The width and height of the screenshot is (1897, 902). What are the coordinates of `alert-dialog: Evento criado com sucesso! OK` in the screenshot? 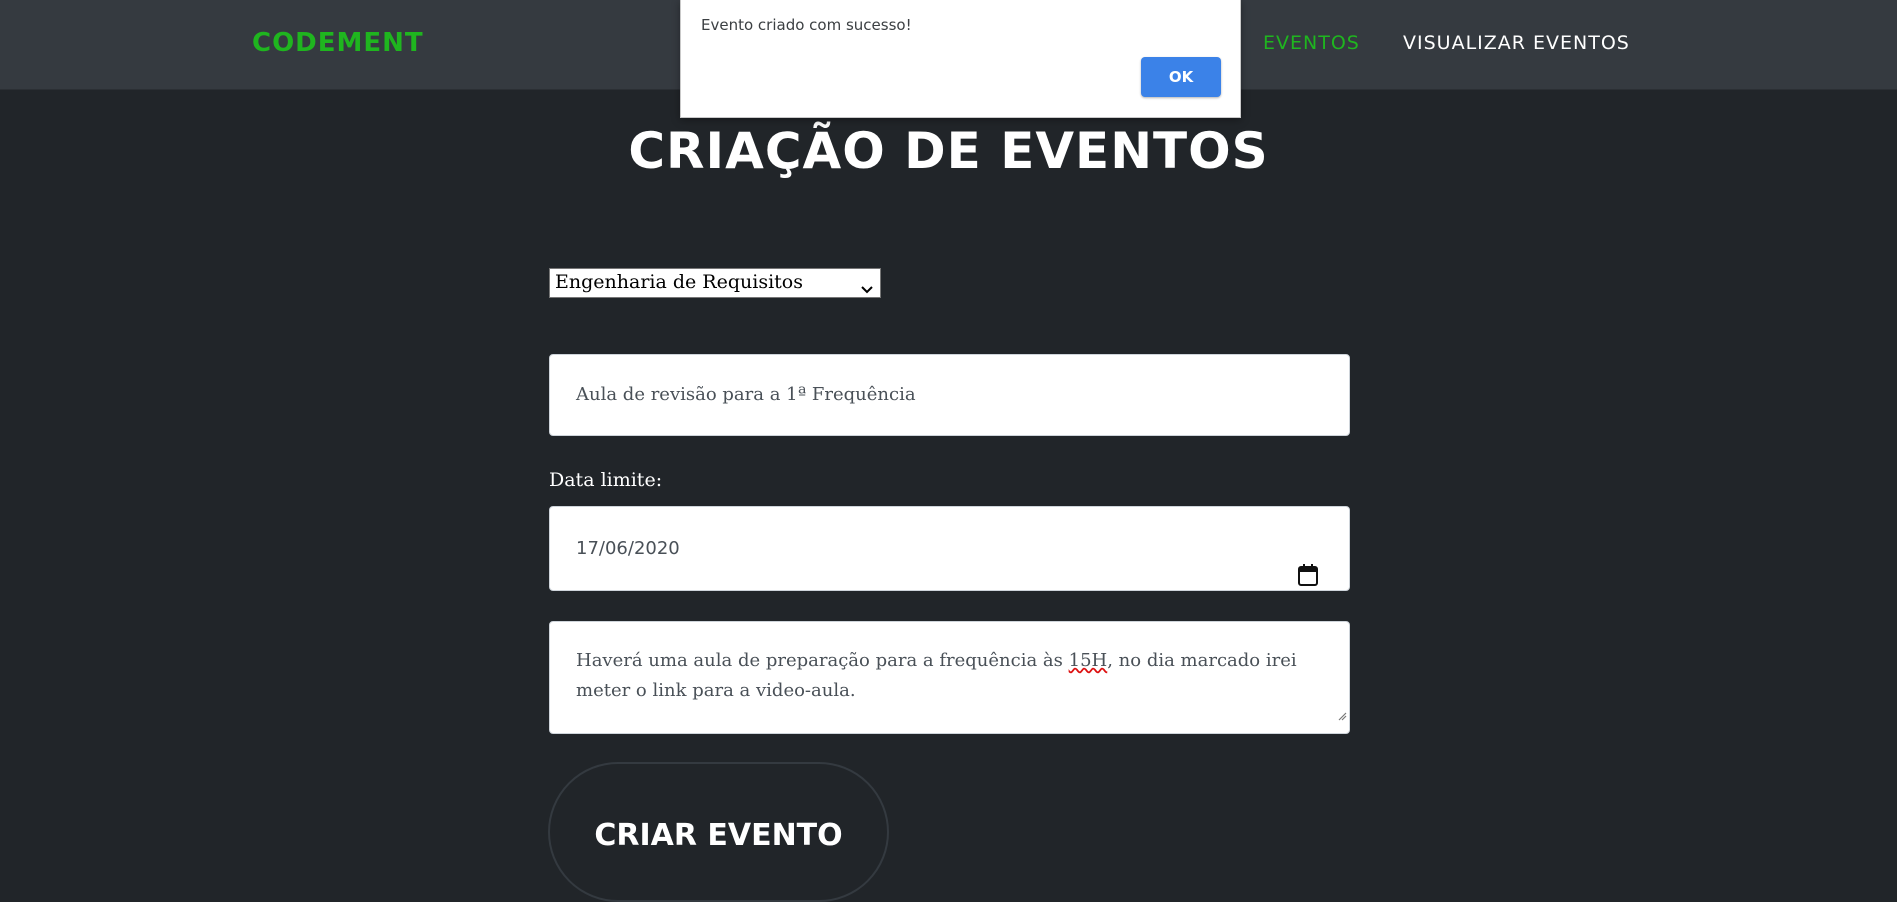 It's located at (960, 59).